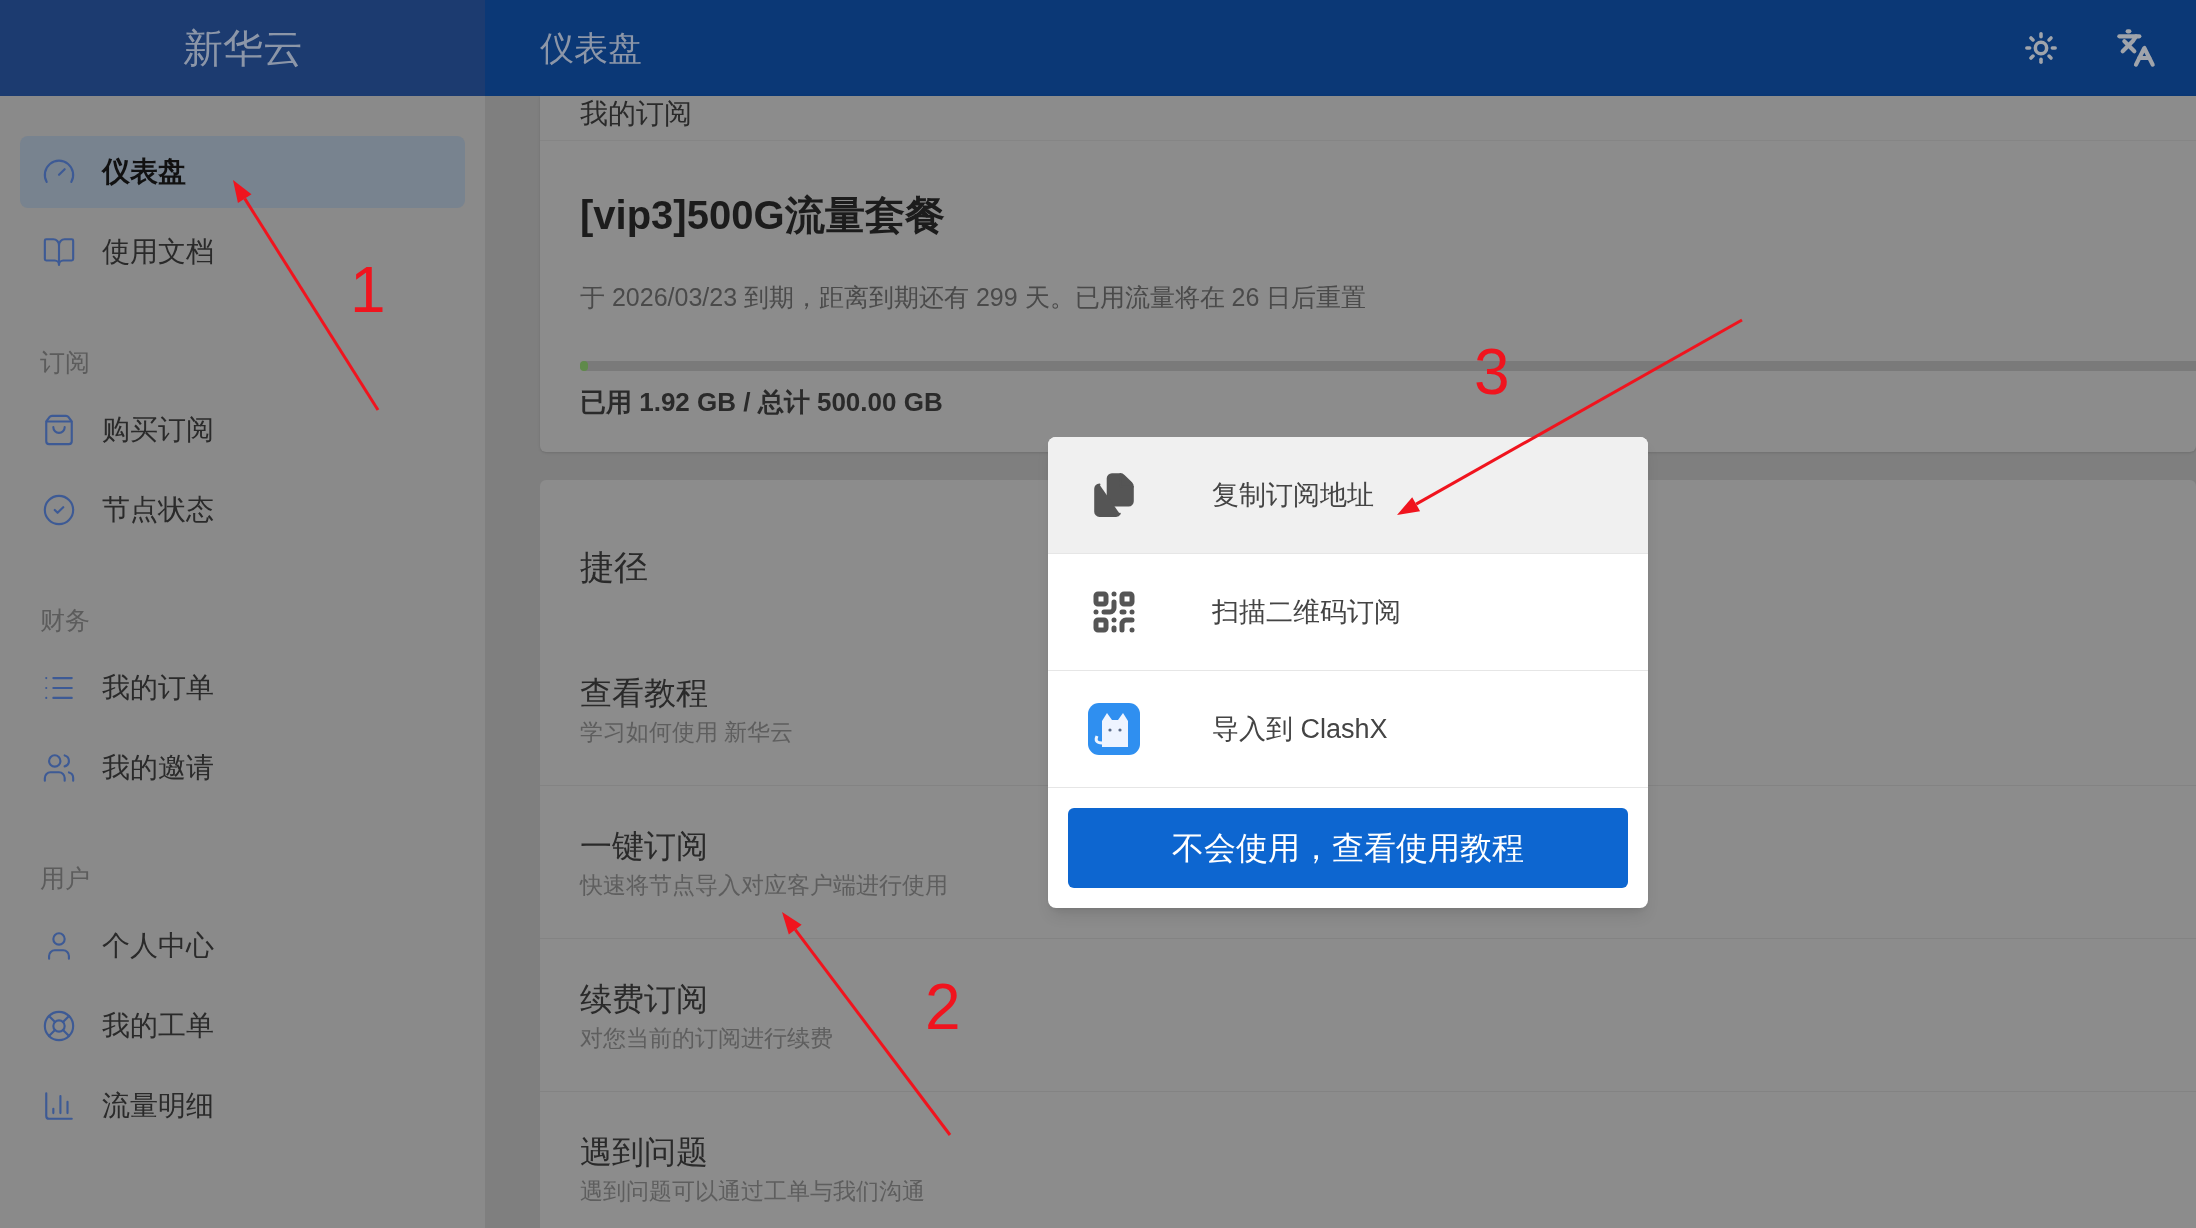 The width and height of the screenshot is (2196, 1228). Describe the element at coordinates (2041, 48) in the screenshot. I see `theme-toggle-icon` at that location.